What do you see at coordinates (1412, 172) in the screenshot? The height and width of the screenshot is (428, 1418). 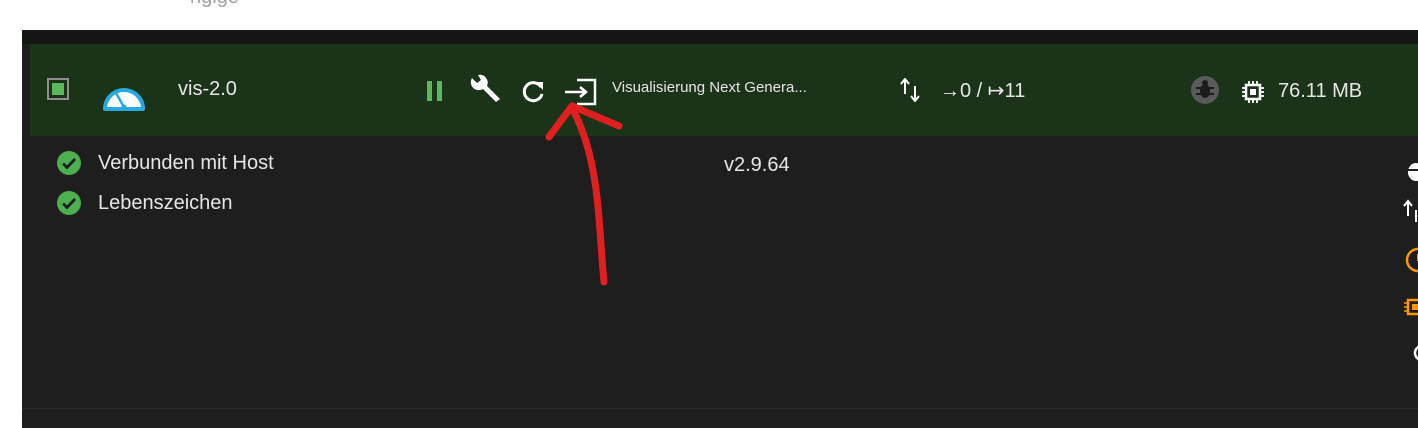 I see `bug-icon-partial` at bounding box center [1412, 172].